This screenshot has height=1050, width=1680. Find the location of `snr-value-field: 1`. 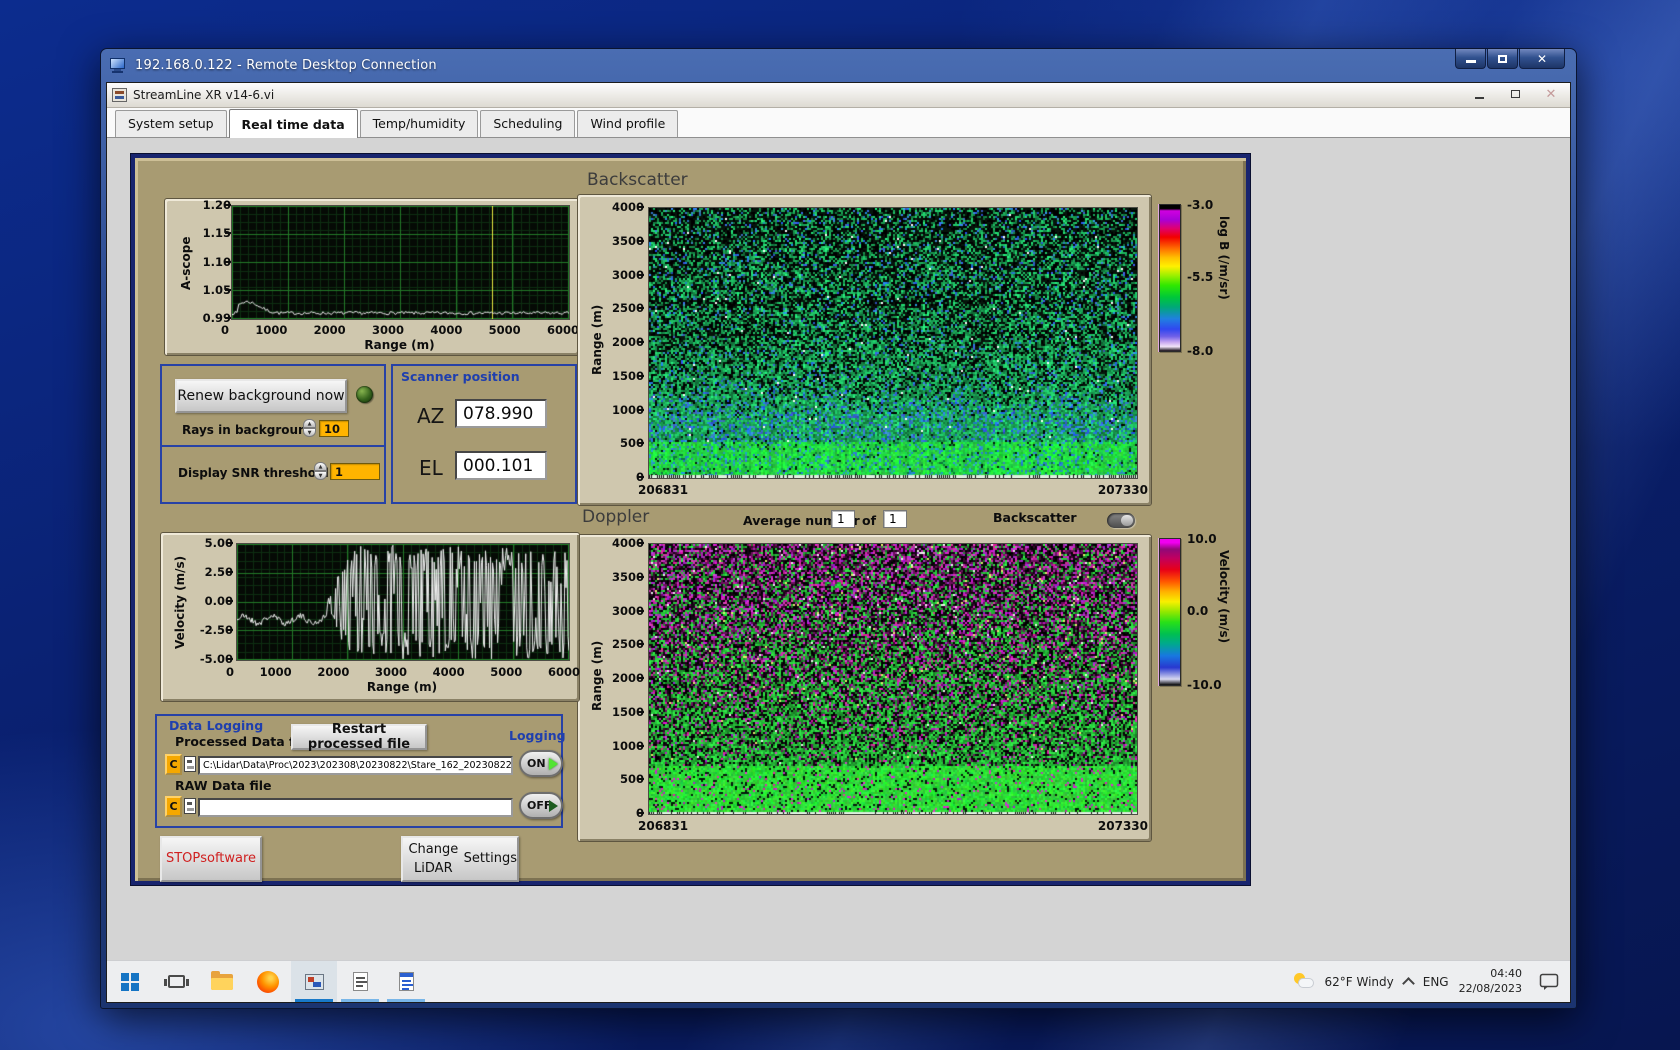

snr-value-field: 1 is located at coordinates (355, 471).